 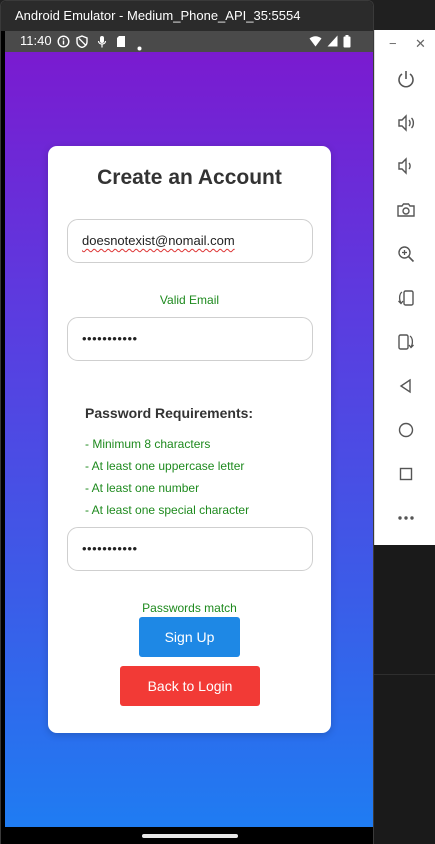 What do you see at coordinates (110, 338) in the screenshot?
I see `password-value: •••••••••••` at bounding box center [110, 338].